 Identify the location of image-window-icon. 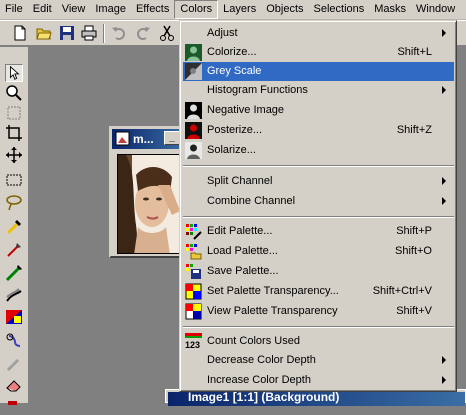
(122, 138).